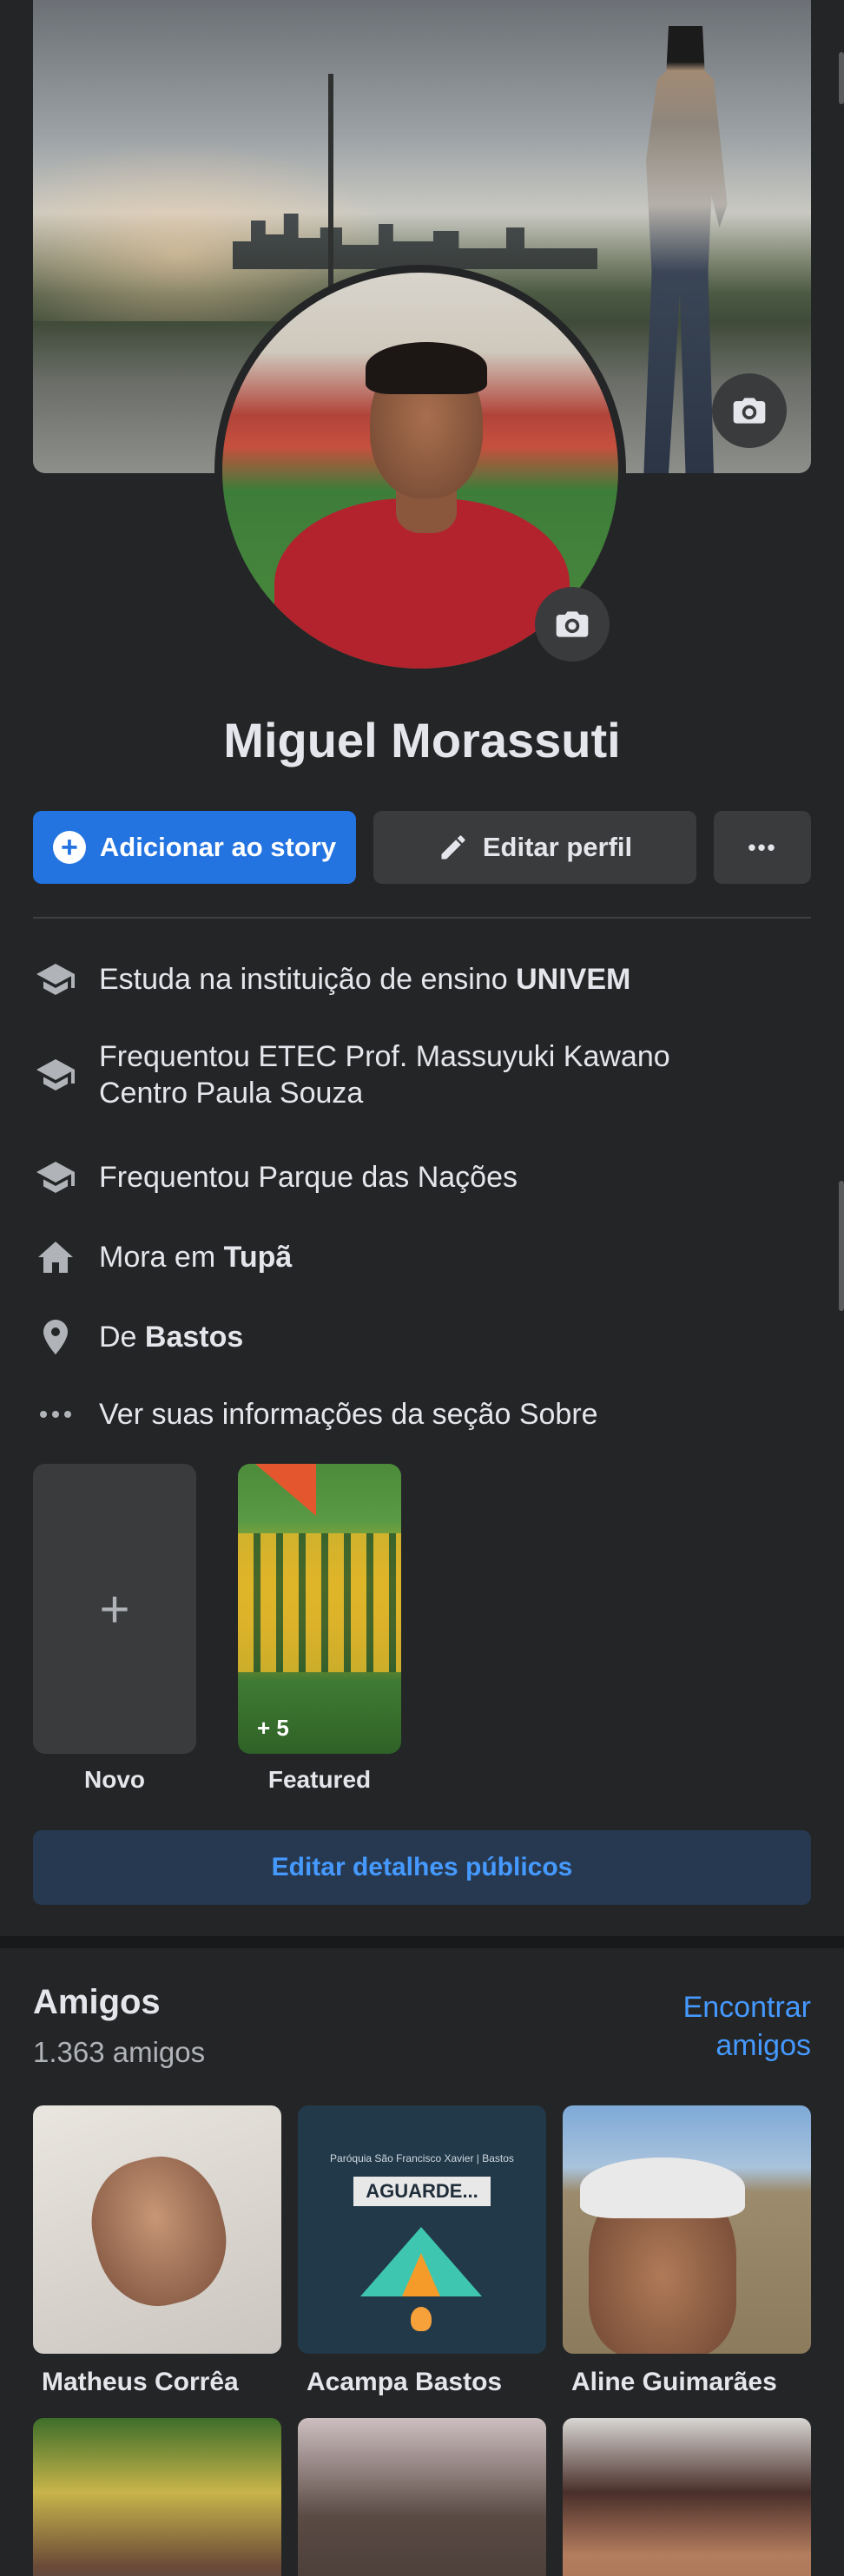 Image resolution: width=844 pixels, height=2576 pixels. Describe the element at coordinates (422, 1867) in the screenshot. I see `edit-public-details-button: Editar detalhes públicos` at that location.